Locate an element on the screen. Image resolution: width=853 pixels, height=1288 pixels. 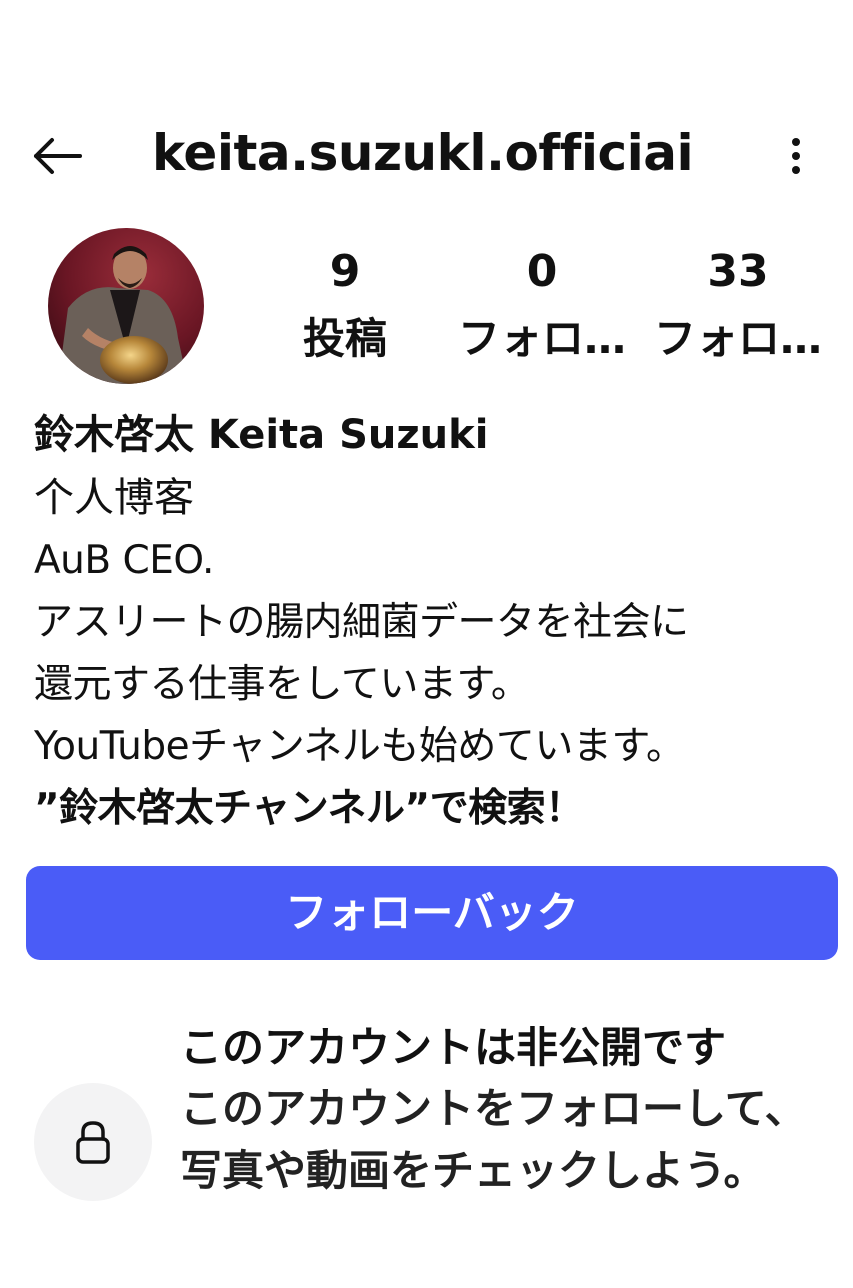
bio-line: ”鈴木啓太チャンネル”で検索！ is located at coordinates (309, 808).